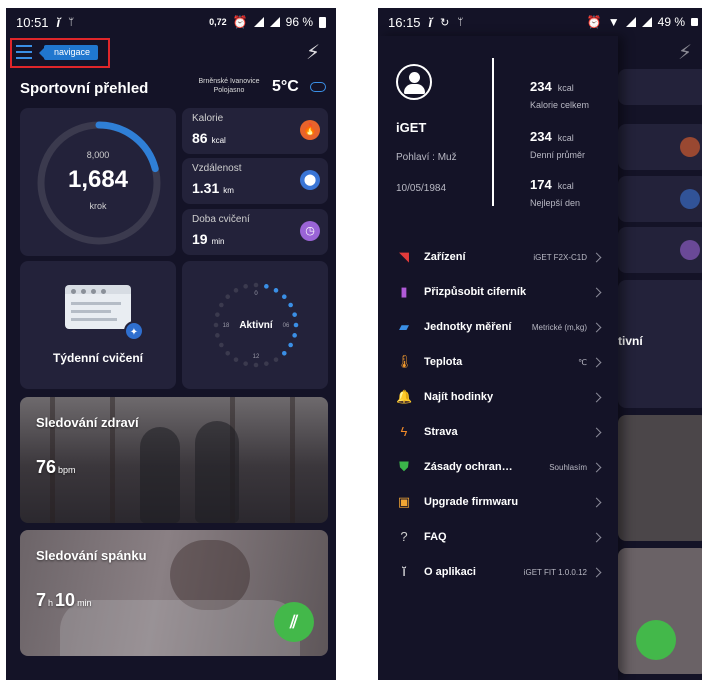  What do you see at coordinates (498, 572) in the screenshot?
I see `menu-item-9: ĭ O aplikaci iGET FIT 1.0.0.12` at bounding box center [498, 572].